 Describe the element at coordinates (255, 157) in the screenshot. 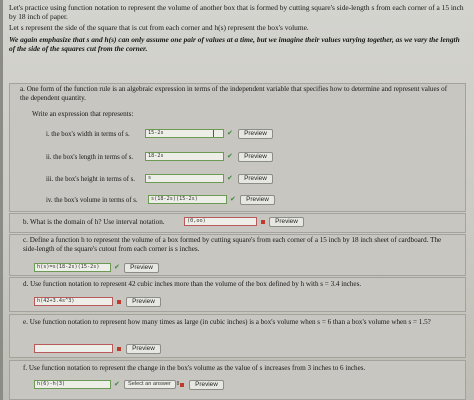

I see `length-preview-button: Preview` at that location.